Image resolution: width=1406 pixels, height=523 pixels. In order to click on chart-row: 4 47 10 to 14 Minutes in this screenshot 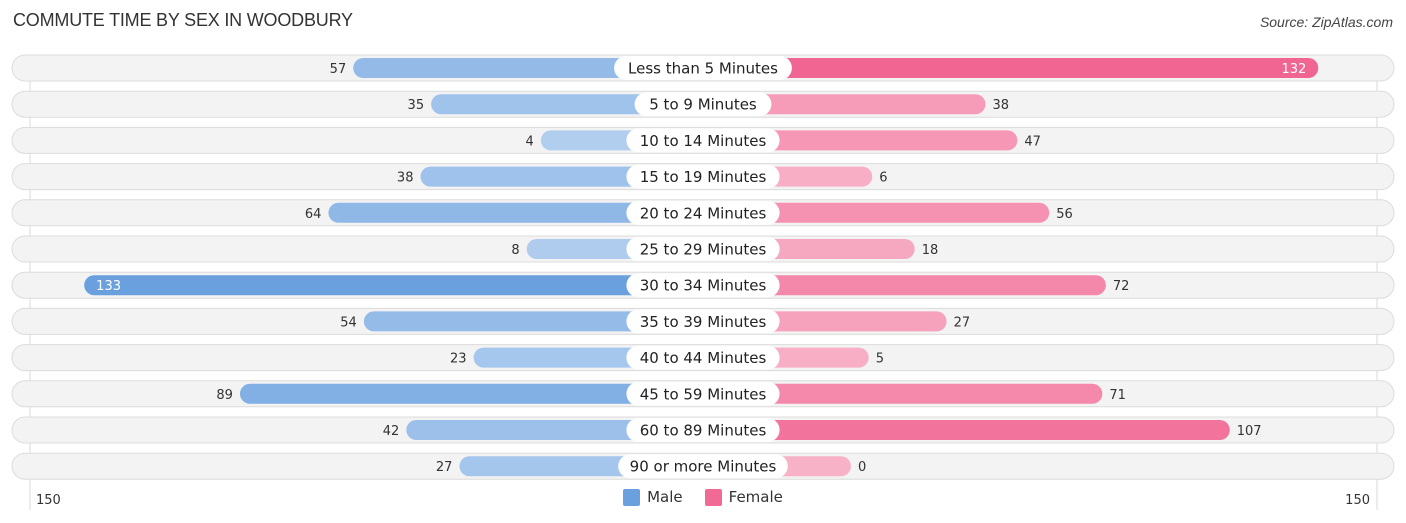, I will do `click(703, 140)`.